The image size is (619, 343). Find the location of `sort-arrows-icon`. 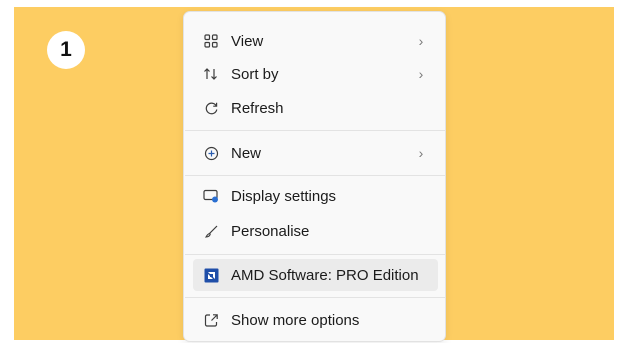

sort-arrows-icon is located at coordinates (211, 74).